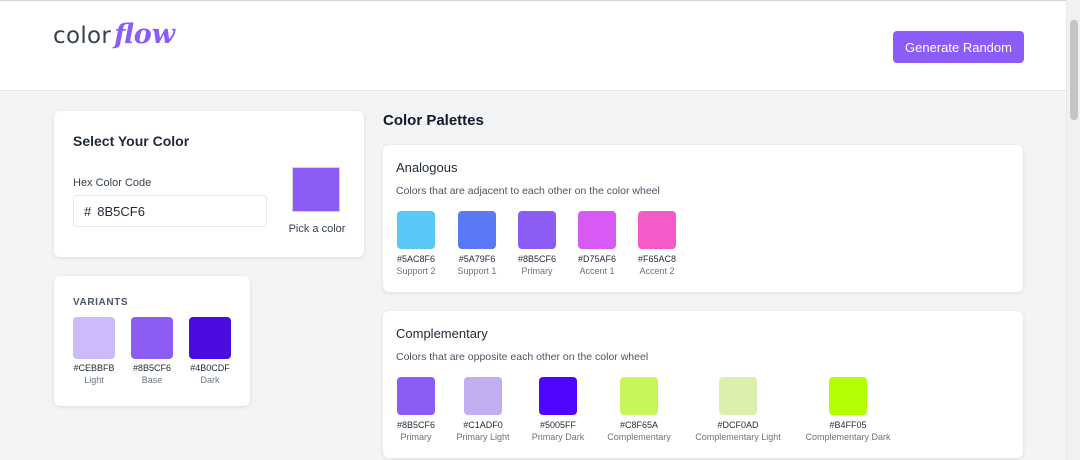  Describe the element at coordinates (597, 259) in the screenshot. I see `swatch-hex: #D75AF6` at that location.